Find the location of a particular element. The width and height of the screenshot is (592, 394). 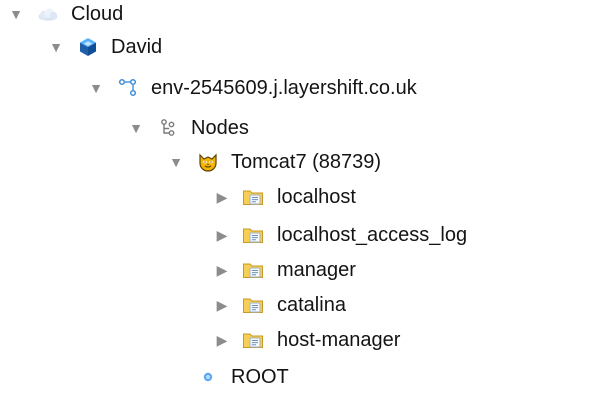

tree-row-host-manager: ▶ host-manager is located at coordinates (306, 340).